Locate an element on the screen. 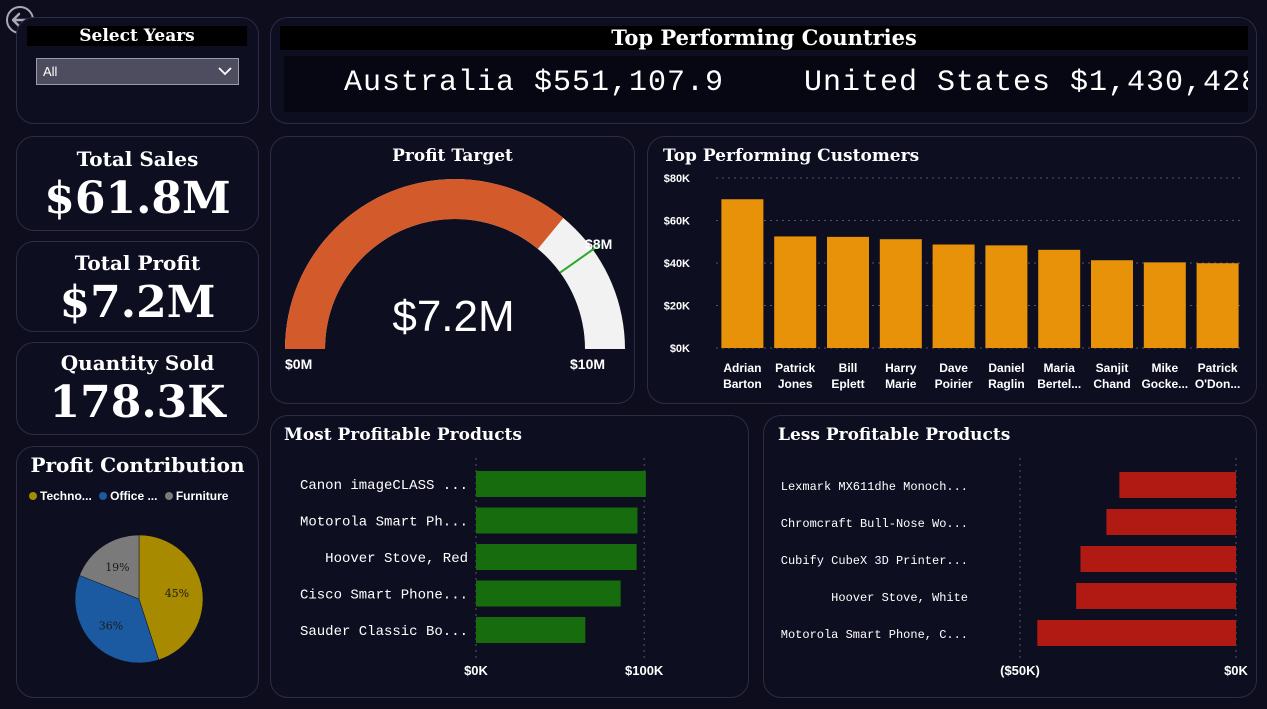  total-sales-title: Total Sales is located at coordinates (137, 159).